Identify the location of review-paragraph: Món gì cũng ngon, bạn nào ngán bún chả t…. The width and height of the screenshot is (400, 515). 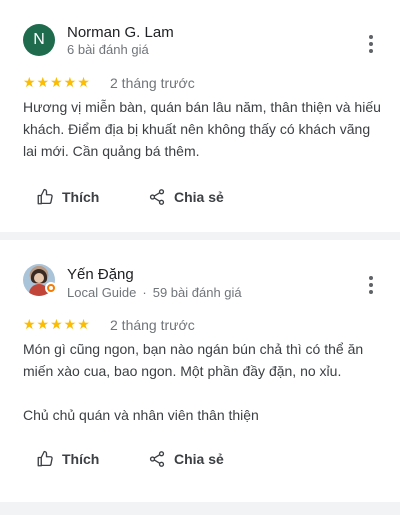
(193, 360).